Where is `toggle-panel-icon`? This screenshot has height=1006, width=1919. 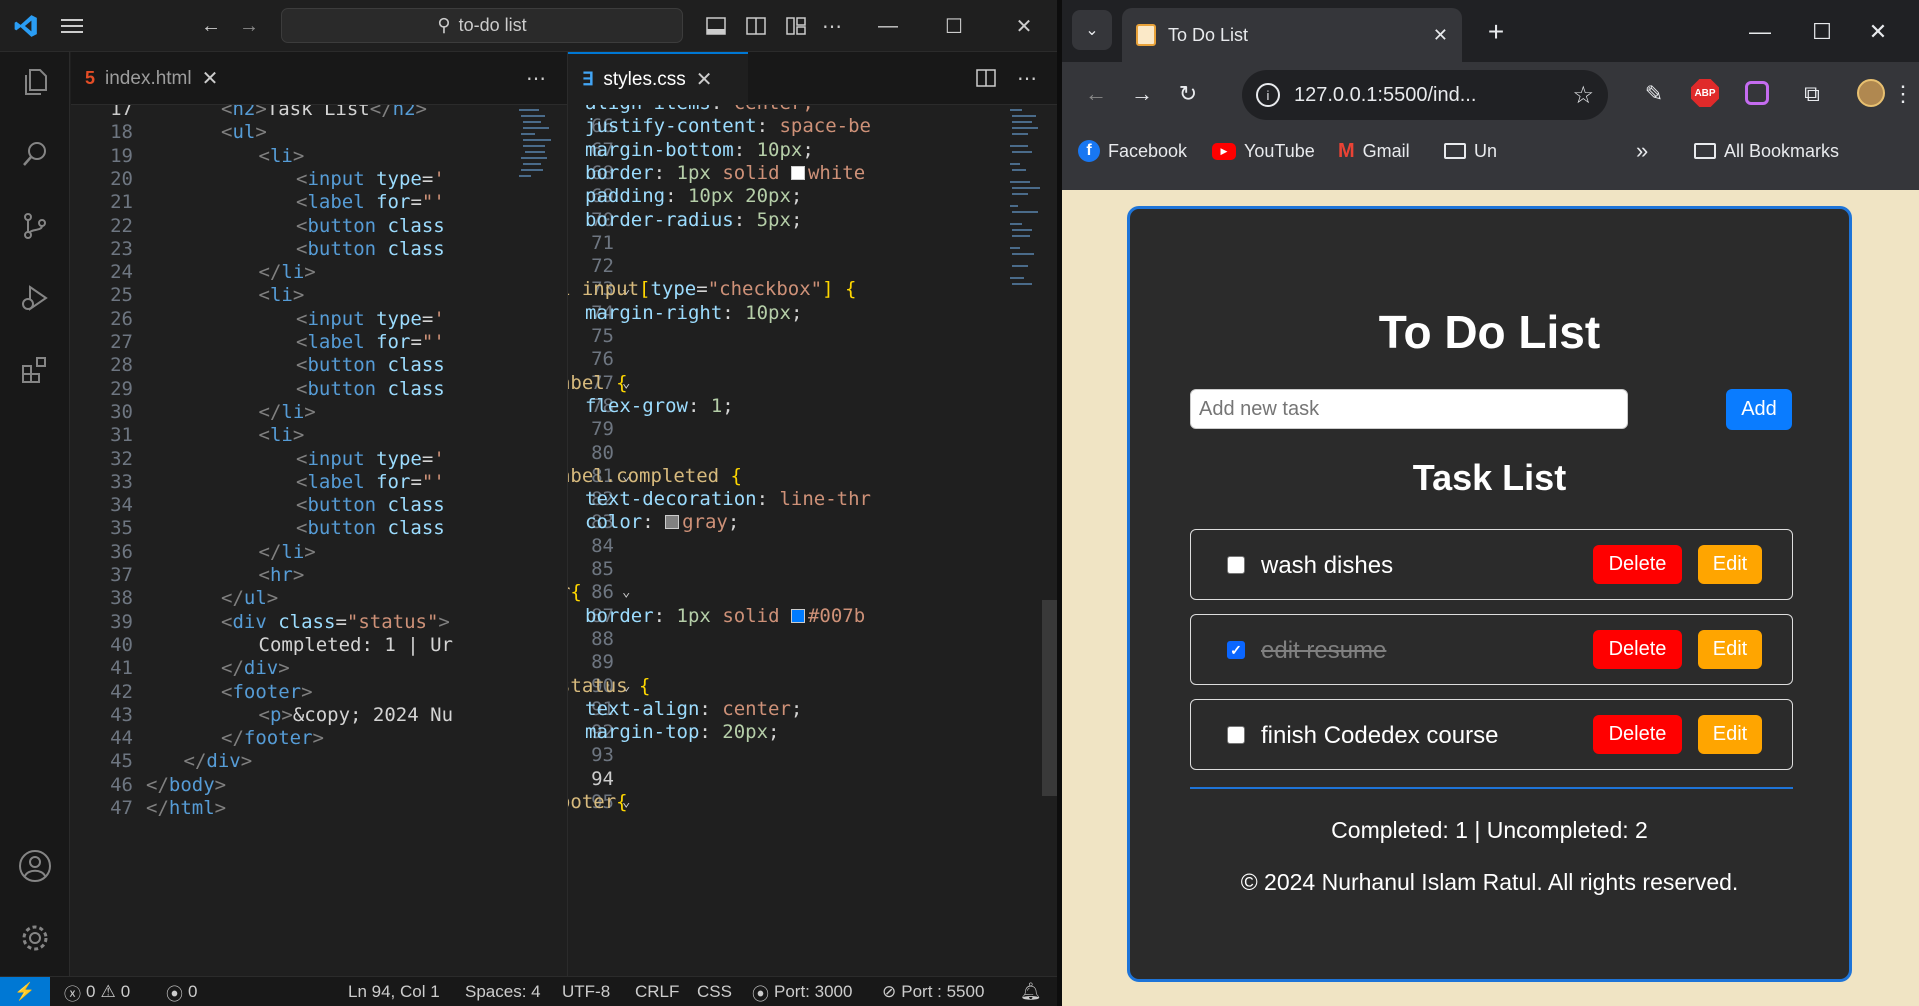
toggle-panel-icon is located at coordinates (716, 26).